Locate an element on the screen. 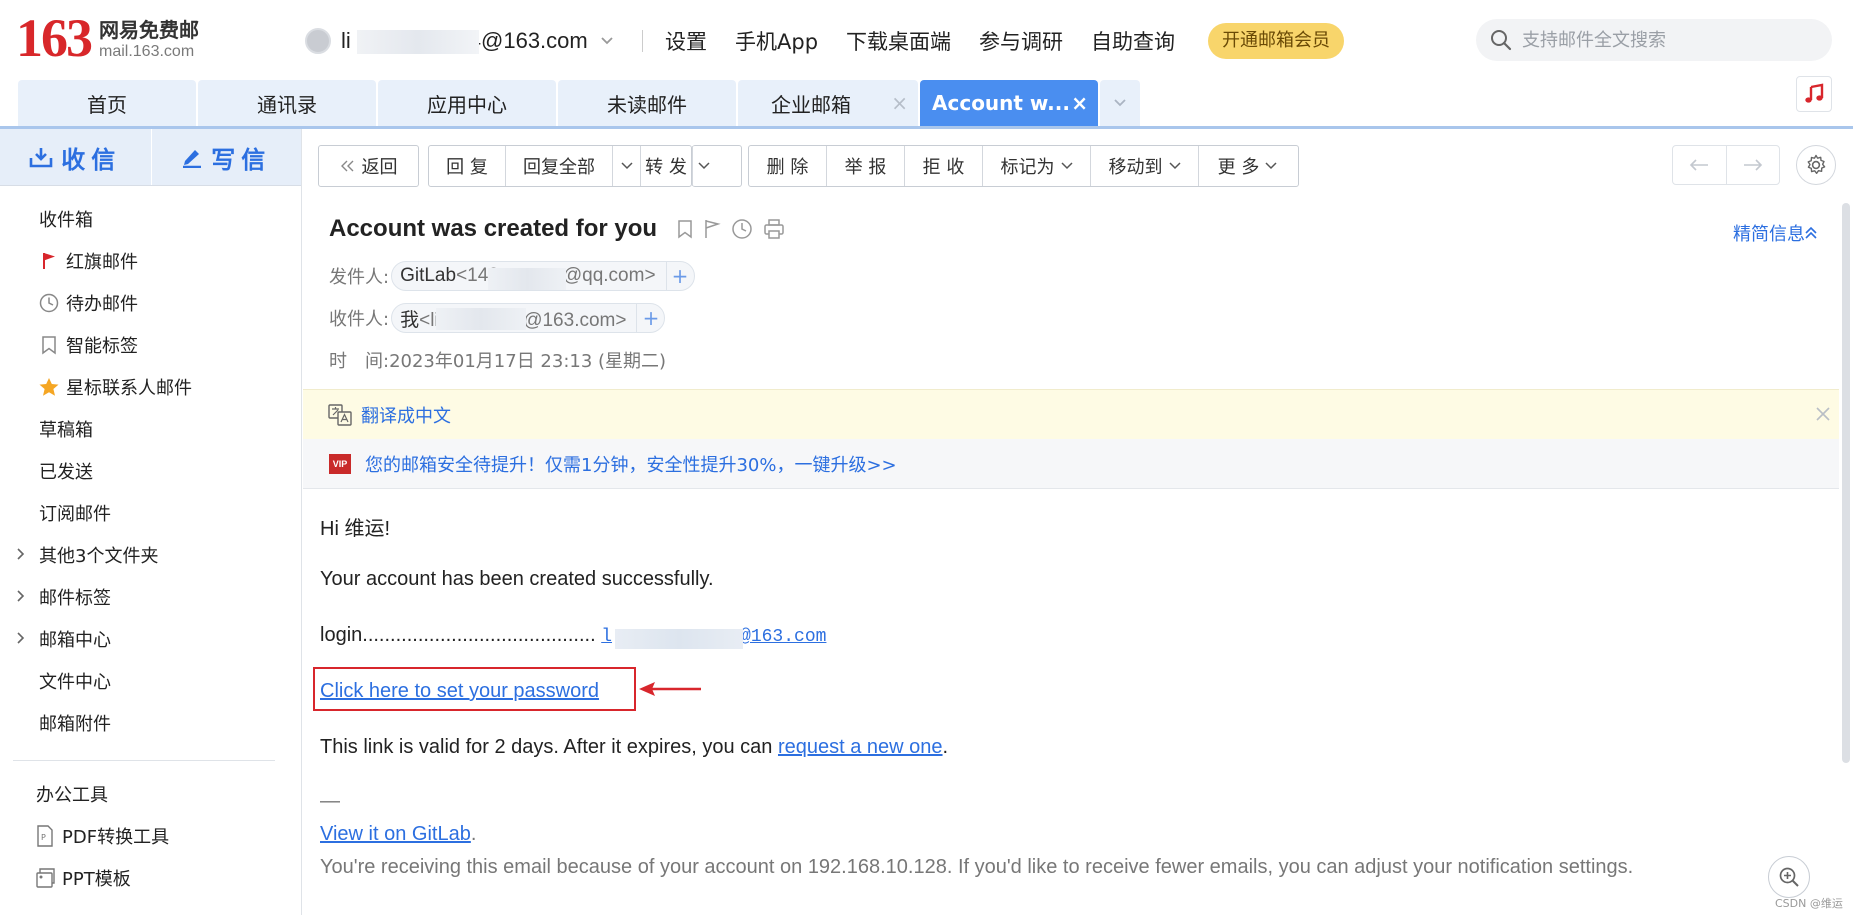  receive-mail-button: 收信 is located at coordinates (75, 157).